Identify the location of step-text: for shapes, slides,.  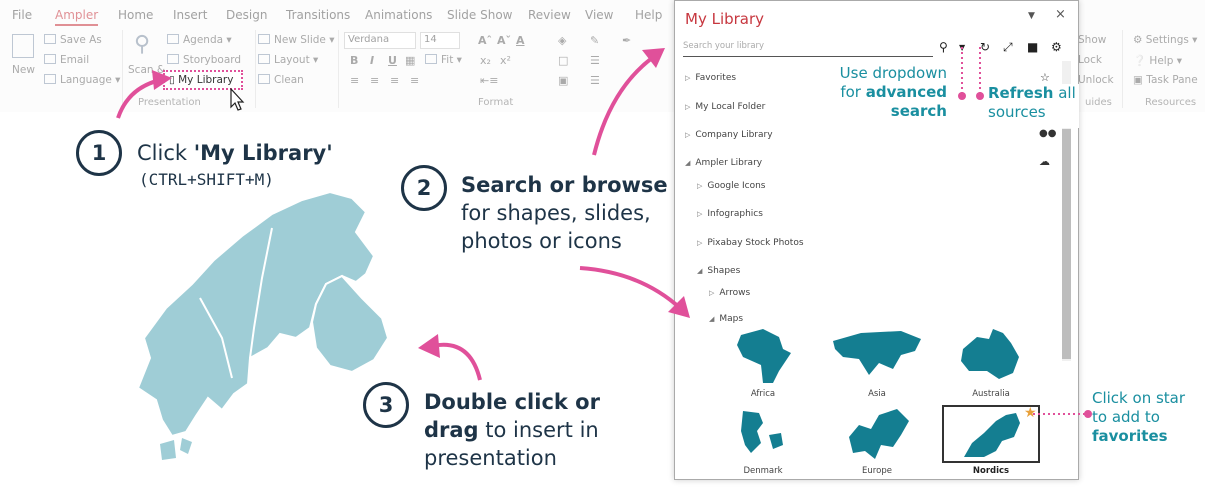
(556, 213).